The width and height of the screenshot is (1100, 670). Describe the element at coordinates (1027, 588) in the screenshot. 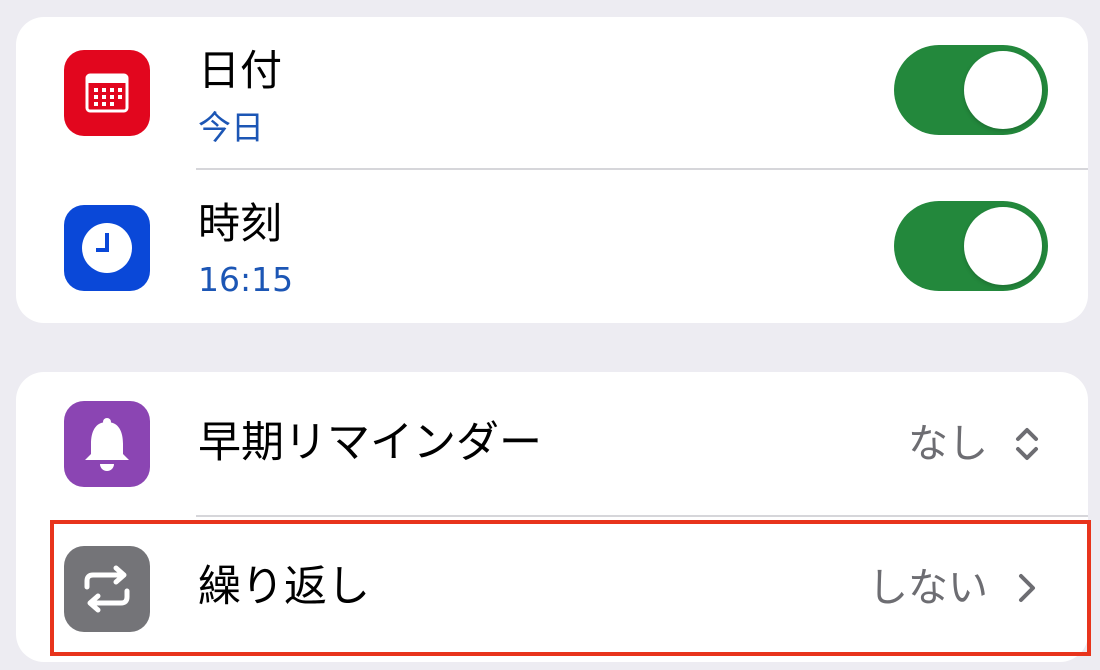

I see `chevron-right-icon` at that location.